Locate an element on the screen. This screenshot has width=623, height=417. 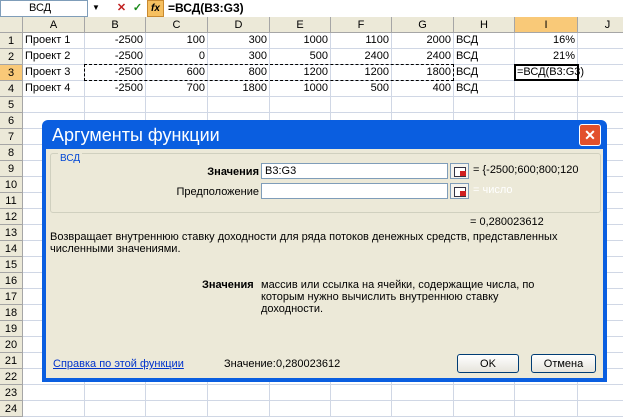
cell: 600 is located at coordinates (177, 73).